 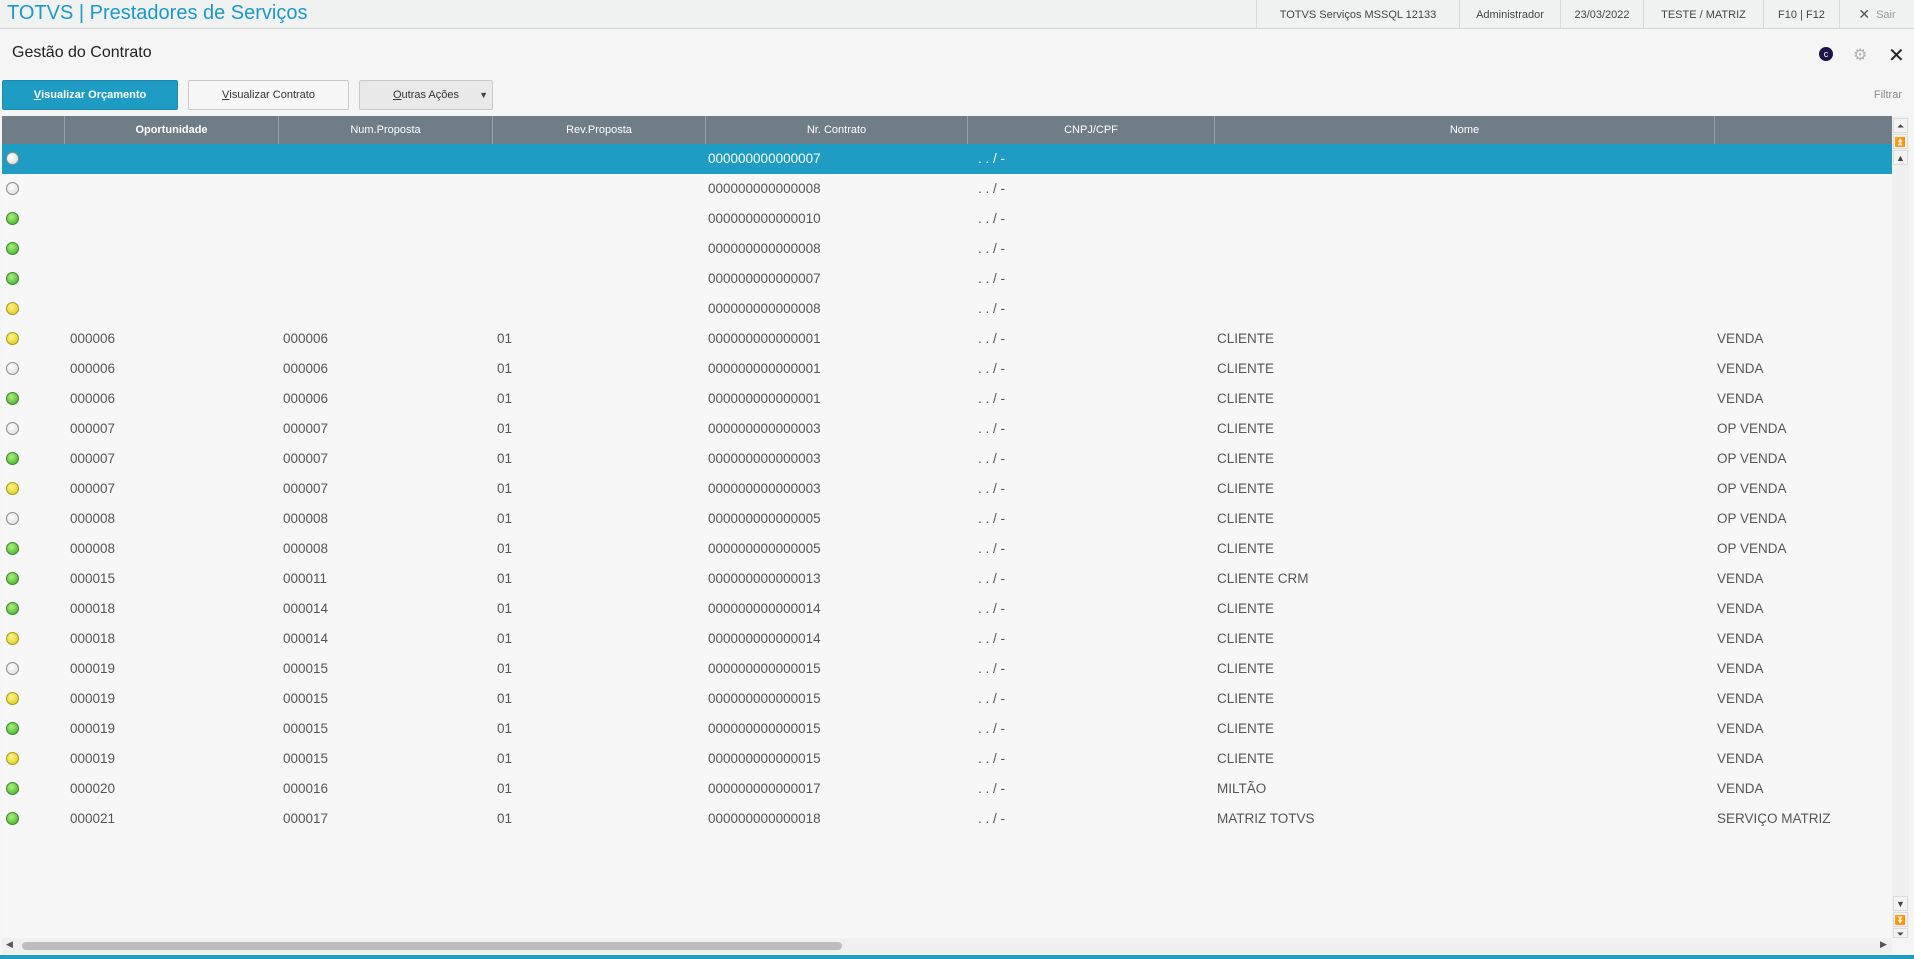 What do you see at coordinates (1876, 14) in the screenshot?
I see `exit-button: ✕ Sair` at bounding box center [1876, 14].